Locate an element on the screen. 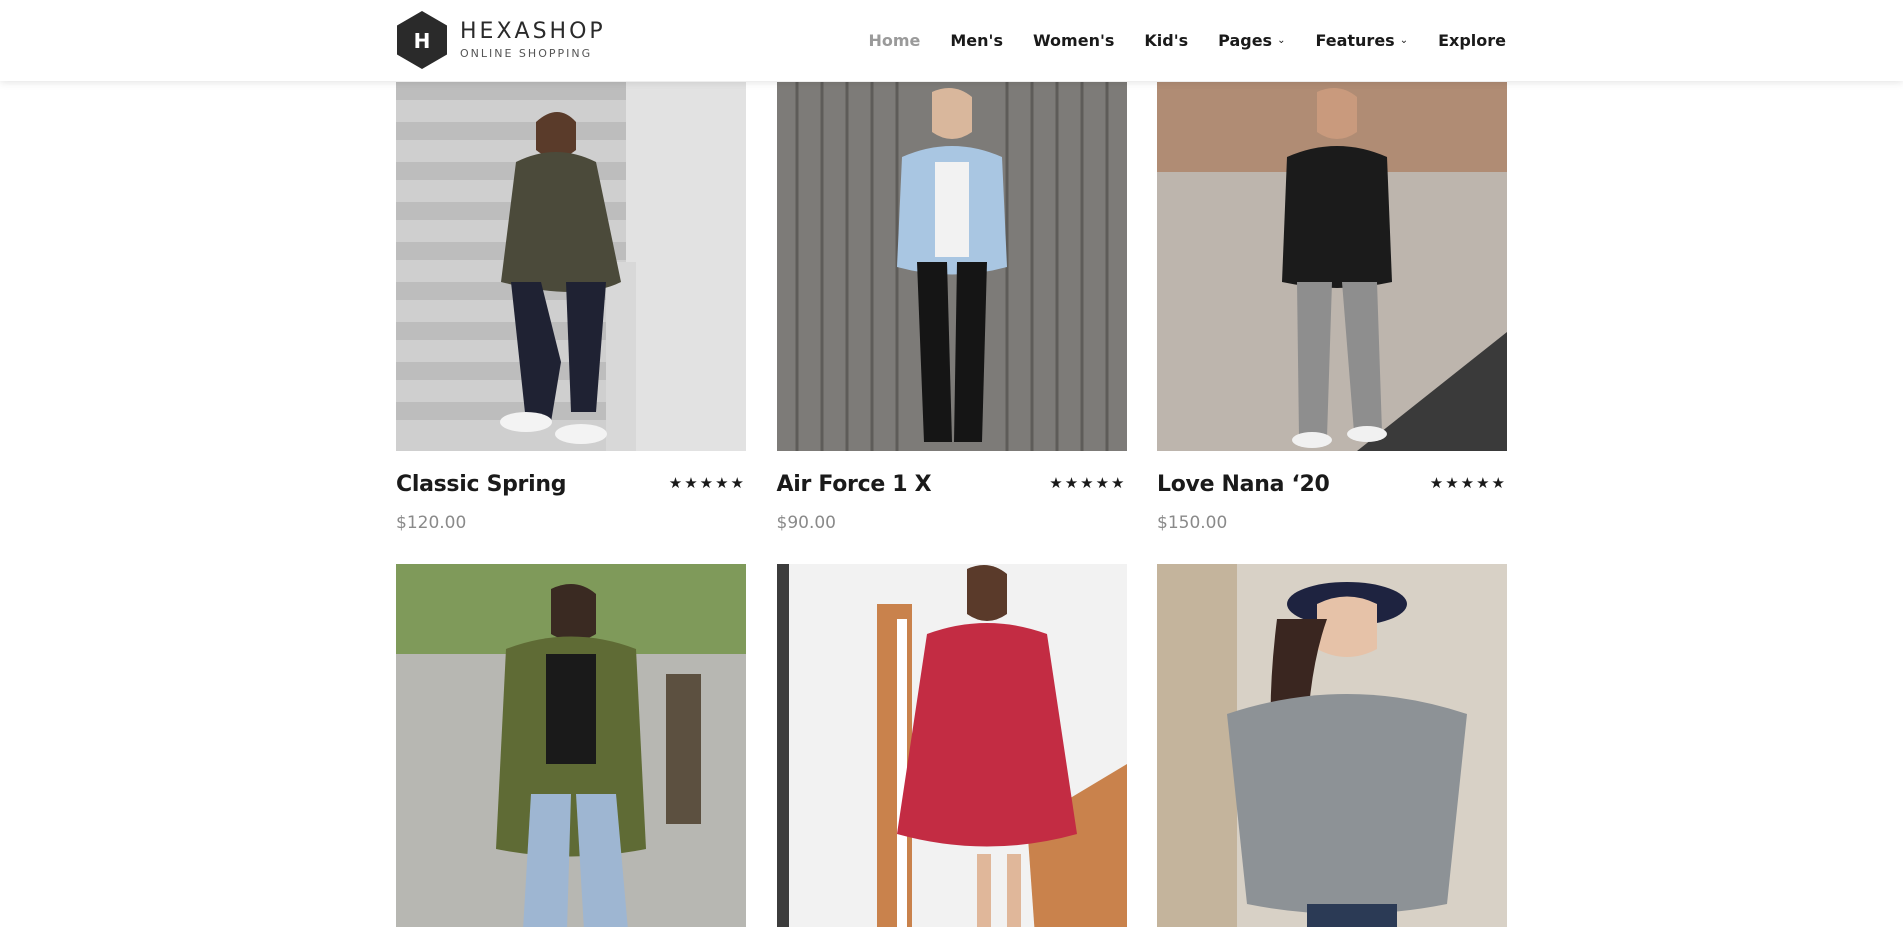 The width and height of the screenshot is (1903, 927). product-price: $120.00 is located at coordinates (431, 523).